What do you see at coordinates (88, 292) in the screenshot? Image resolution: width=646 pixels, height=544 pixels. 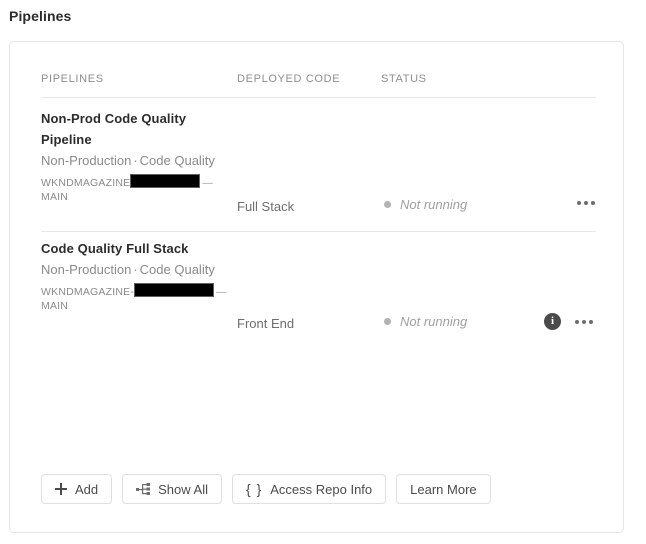 I see `repo-name-prefix: WKNDMAGAZINE-` at bounding box center [88, 292].